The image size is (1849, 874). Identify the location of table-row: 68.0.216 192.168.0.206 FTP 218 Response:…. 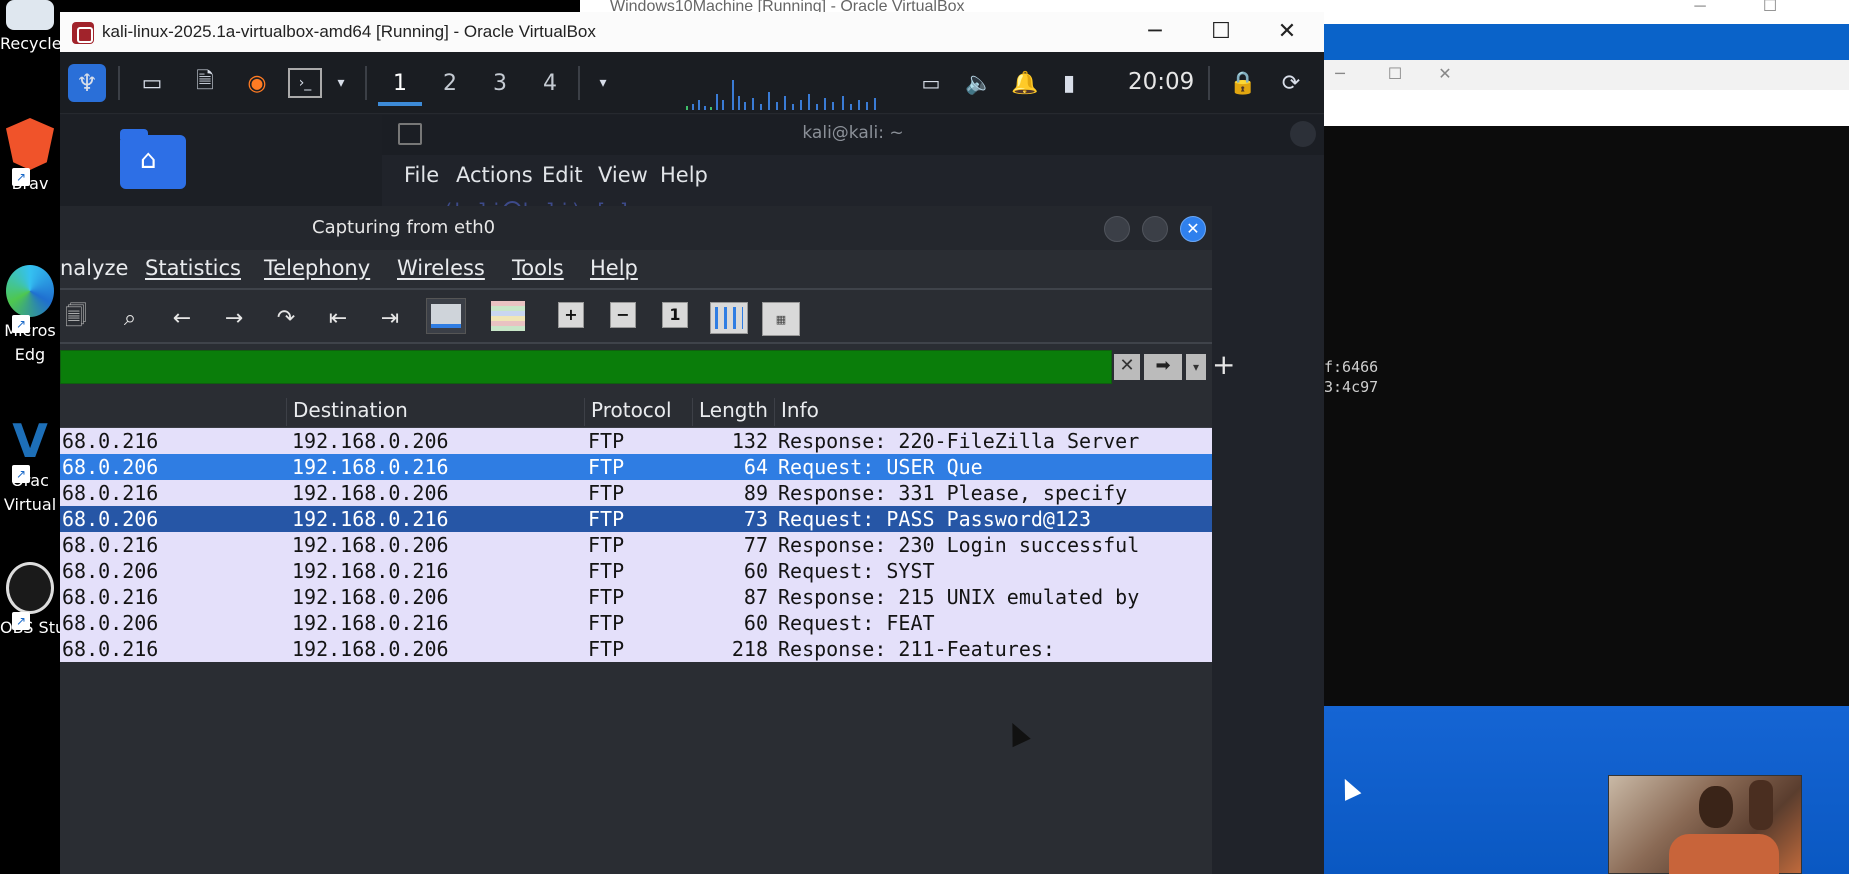
(636, 649).